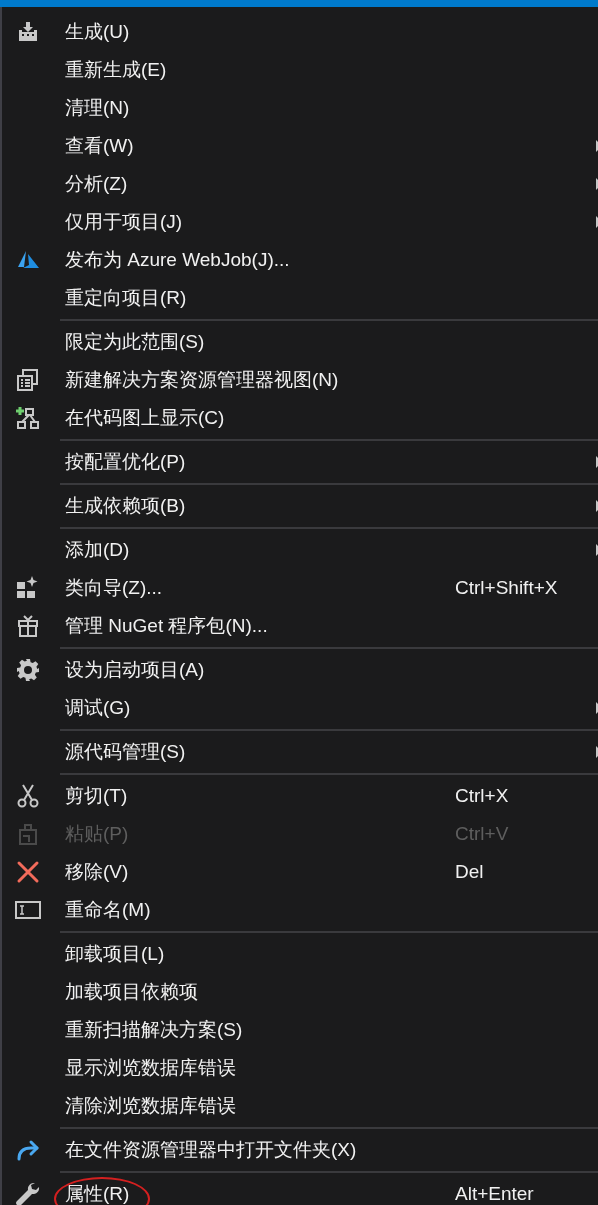 The width and height of the screenshot is (598, 1205). I want to click on menu-item: 清除浏览数据库错误, so click(300, 1106).